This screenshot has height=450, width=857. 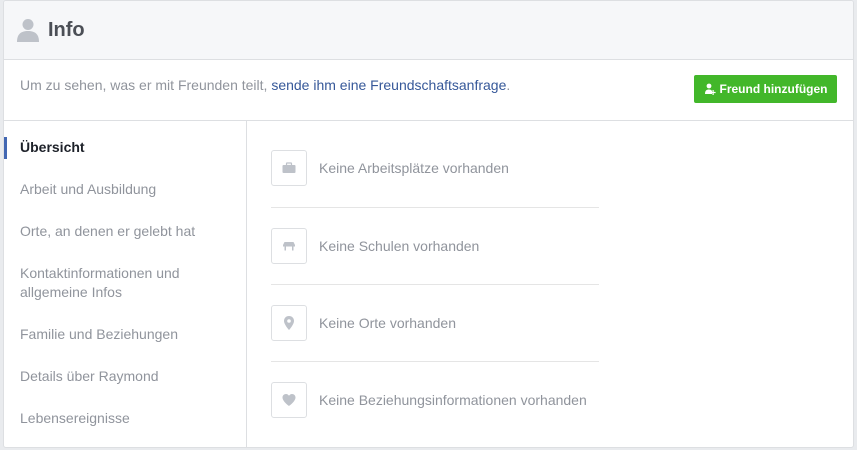 I want to click on briefcase-icon, so click(x=289, y=167).